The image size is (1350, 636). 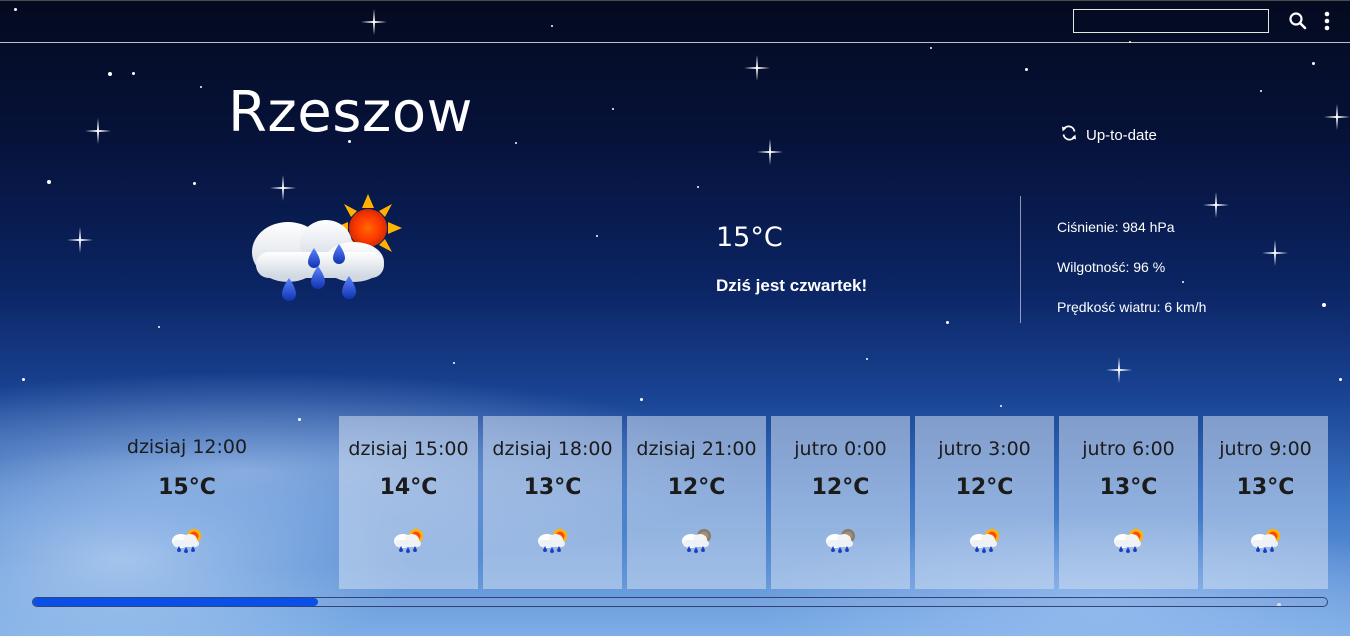 What do you see at coordinates (187, 502) in the screenshot?
I see `forecast-card: dzisiaj 12:00 15°C` at bounding box center [187, 502].